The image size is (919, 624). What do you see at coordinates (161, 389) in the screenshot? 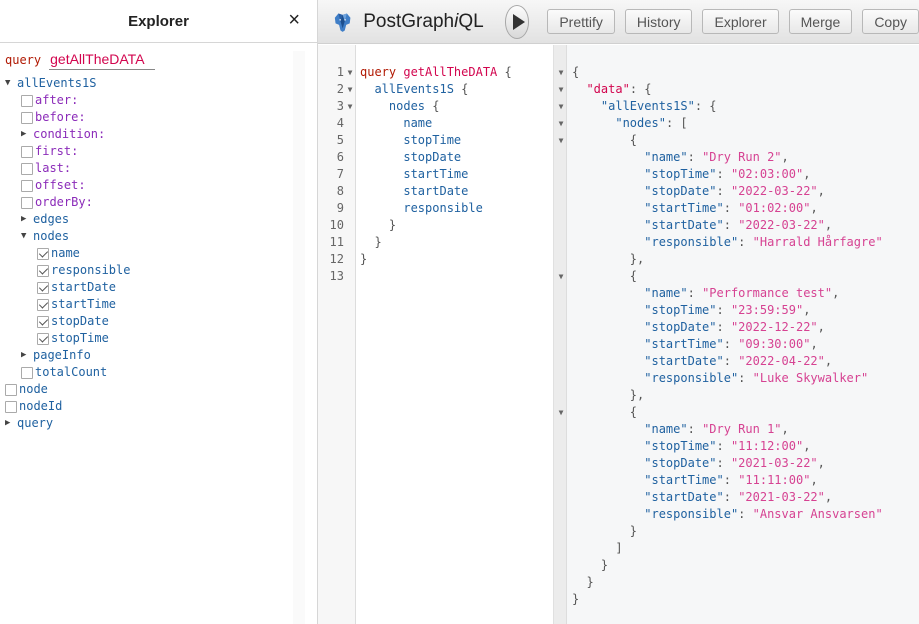
I see `tree-item-node: node` at bounding box center [161, 389].